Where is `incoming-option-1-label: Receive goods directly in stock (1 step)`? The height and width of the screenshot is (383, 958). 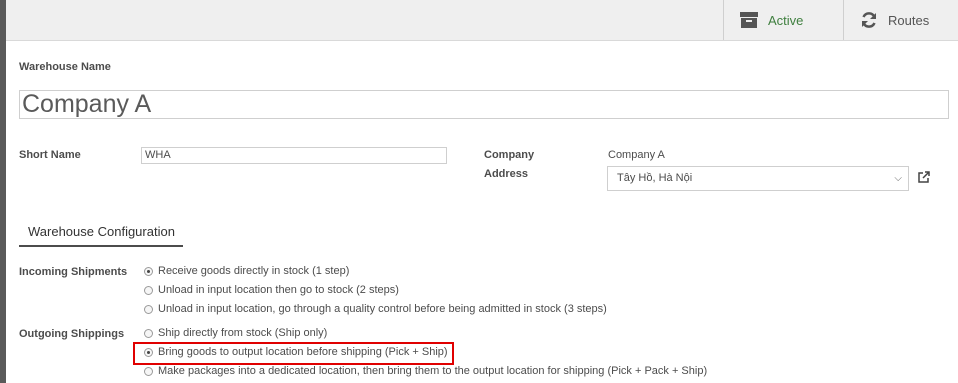
incoming-option-1-label: Receive goods directly in stock (1 step) is located at coordinates (254, 271).